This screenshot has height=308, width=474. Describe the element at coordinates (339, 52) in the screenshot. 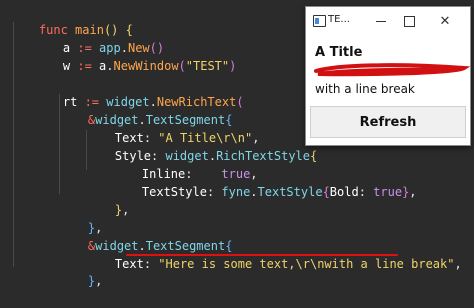

I see `rich-text-title: A Title` at that location.